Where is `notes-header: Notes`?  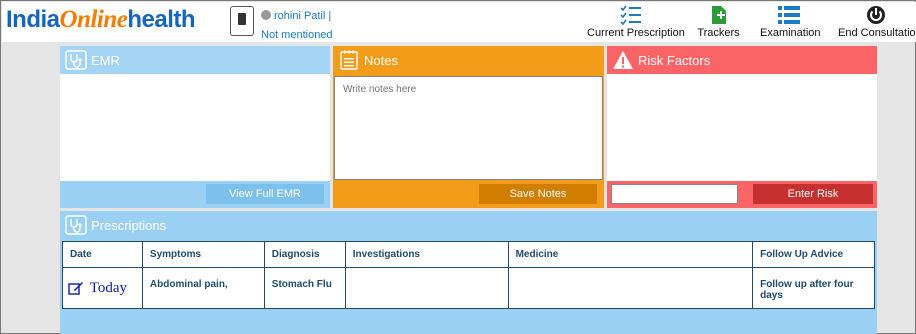 notes-header: Notes is located at coordinates (468, 60).